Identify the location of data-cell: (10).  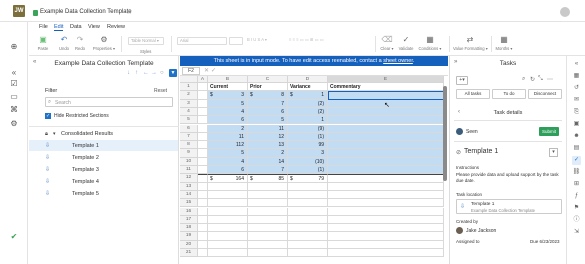
(308, 161).